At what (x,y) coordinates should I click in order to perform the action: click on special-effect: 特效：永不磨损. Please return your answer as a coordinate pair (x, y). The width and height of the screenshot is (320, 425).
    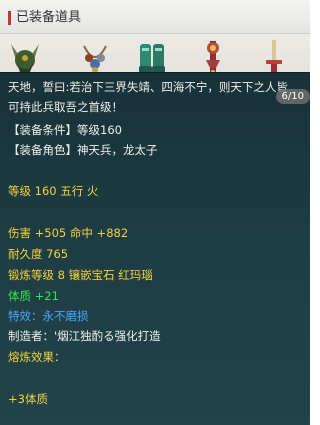
    Looking at the image, I should click on (48, 316).